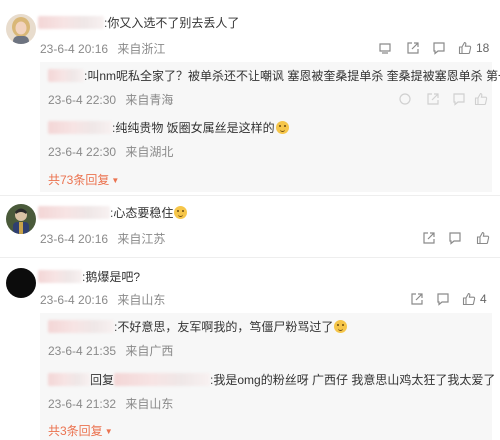  I want to click on more-replies-label: 共3条回复, so click(75, 431).